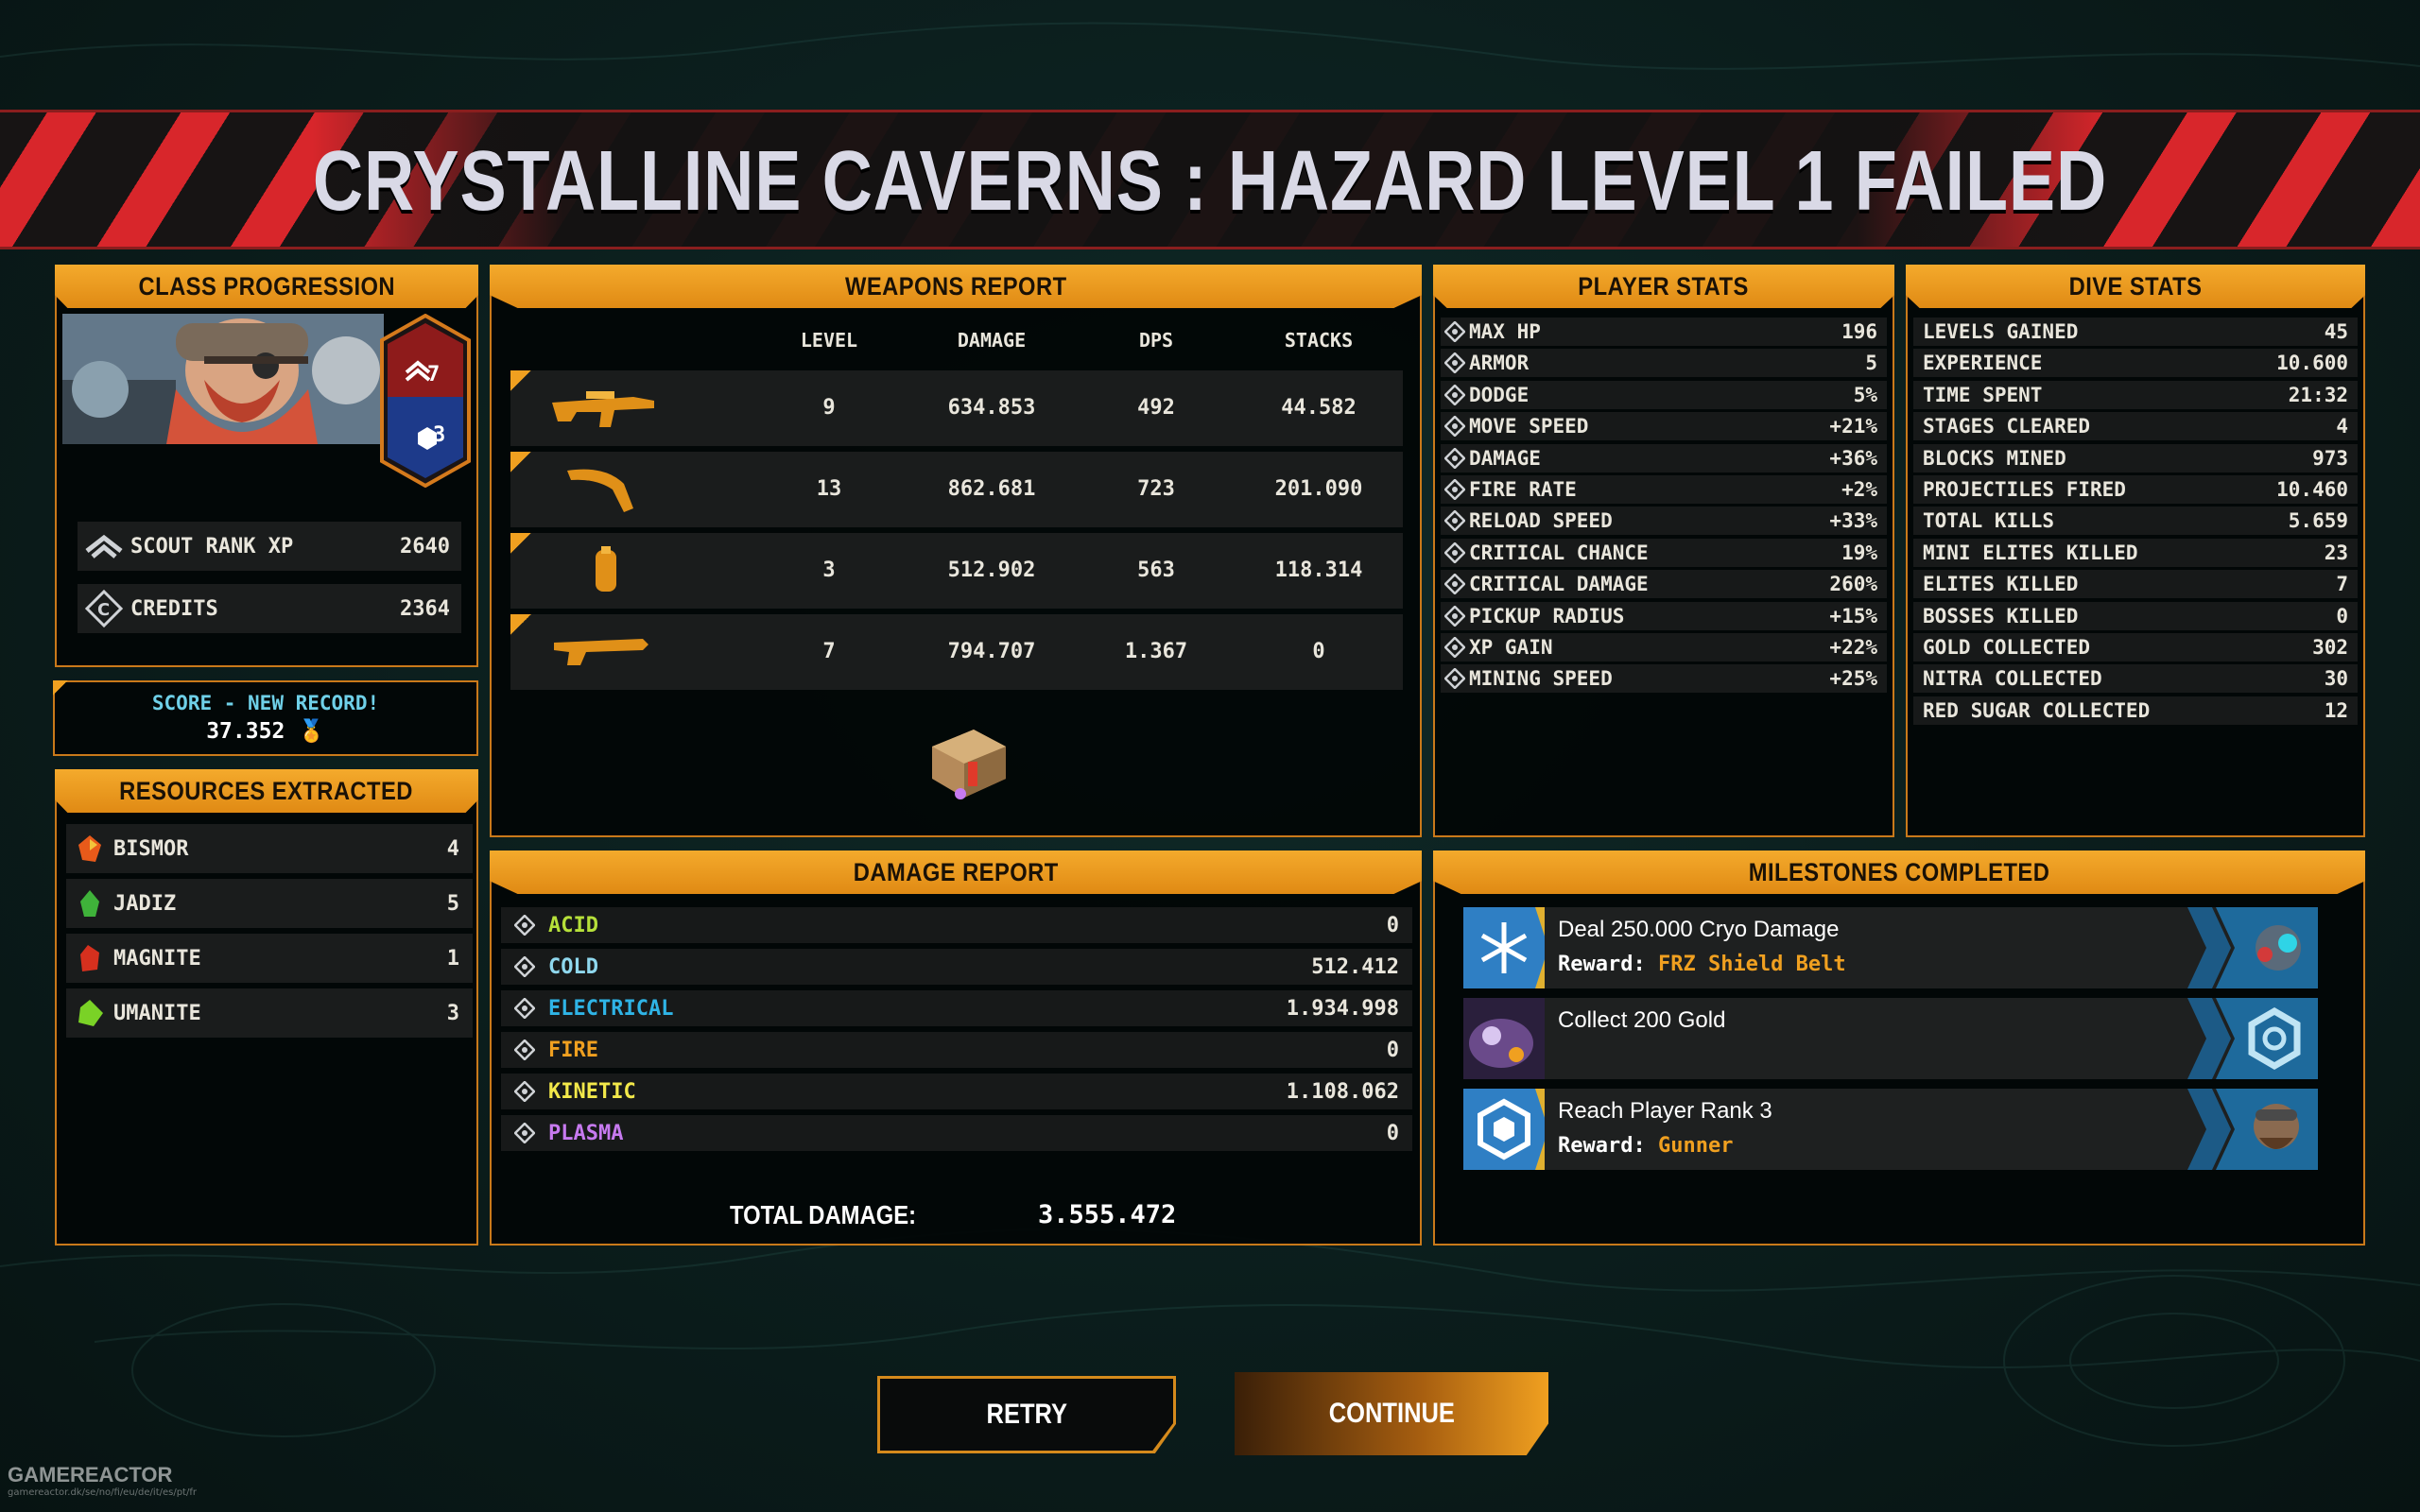  What do you see at coordinates (956, 1133) in the screenshot?
I see `damage-type-row: PLASMA 0` at bounding box center [956, 1133].